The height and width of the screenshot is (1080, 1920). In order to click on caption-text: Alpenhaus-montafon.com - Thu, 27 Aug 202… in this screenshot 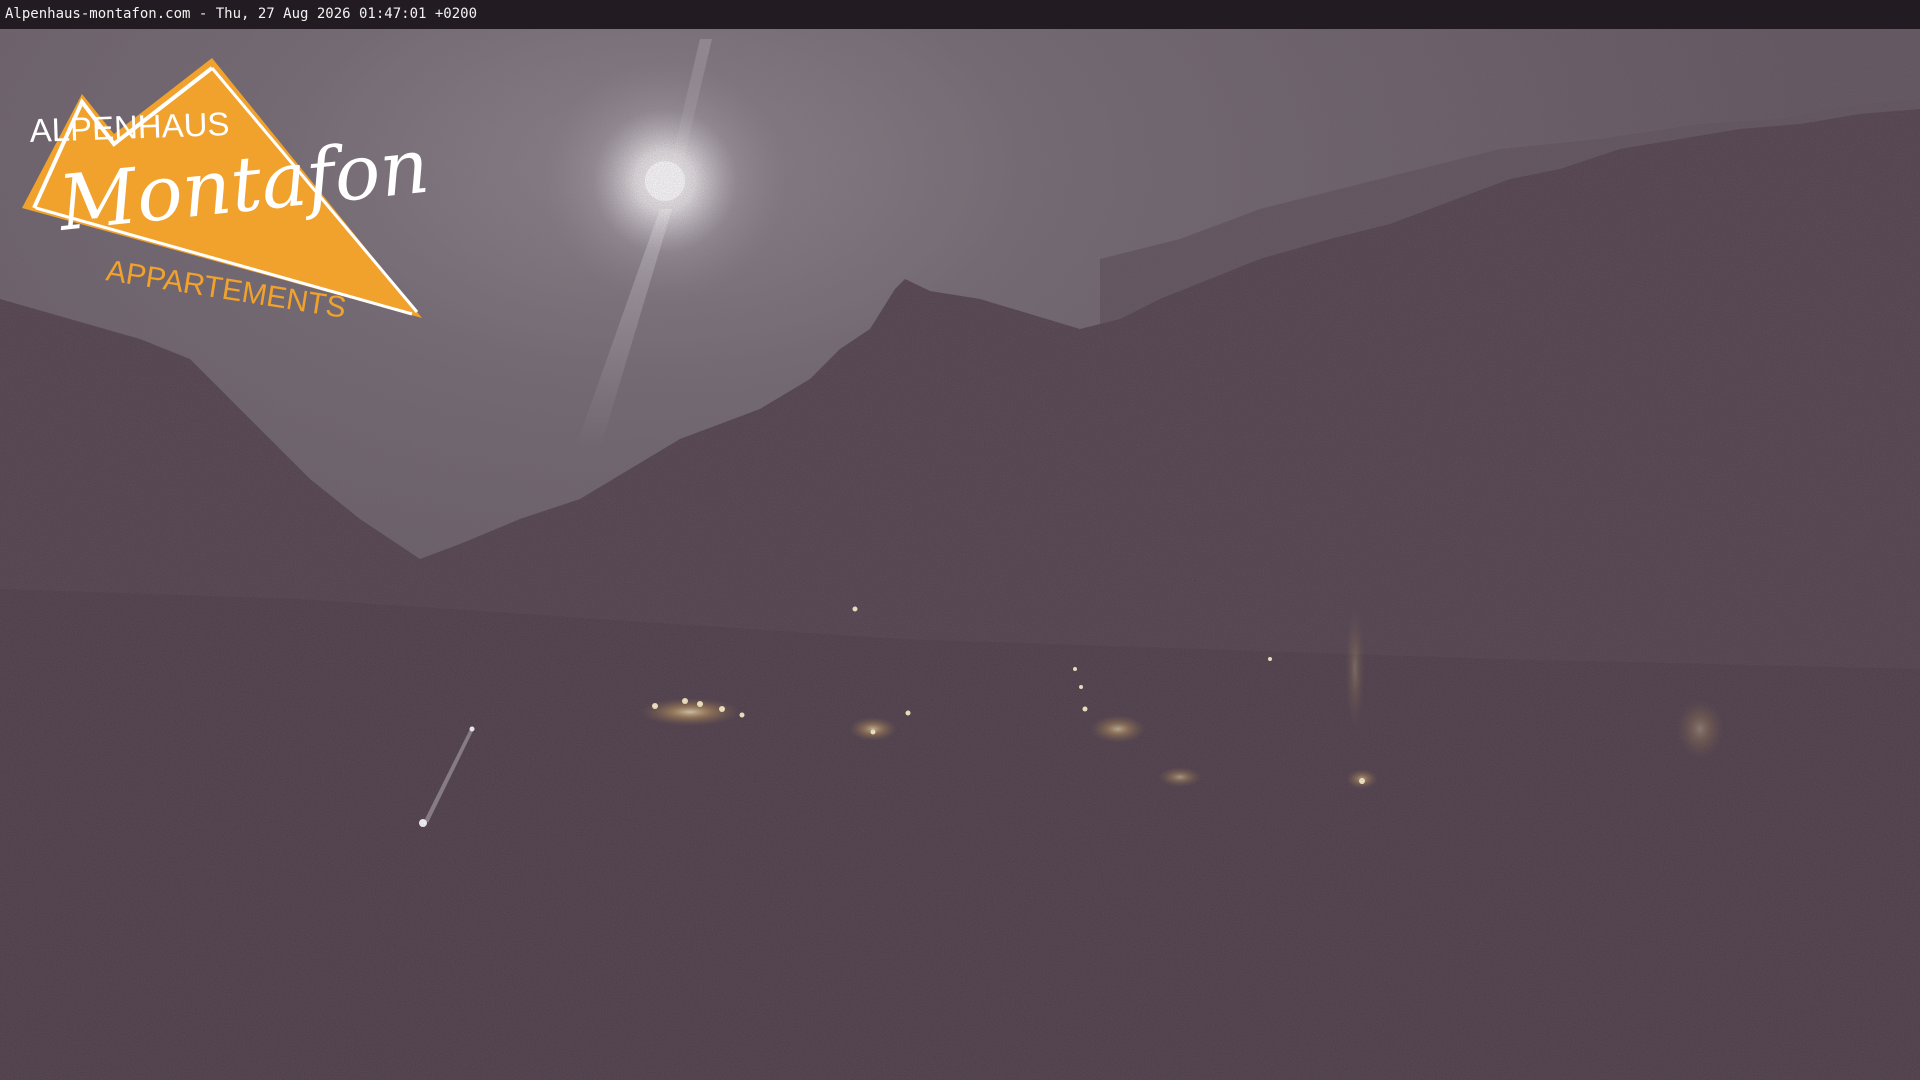, I will do `click(241, 14)`.